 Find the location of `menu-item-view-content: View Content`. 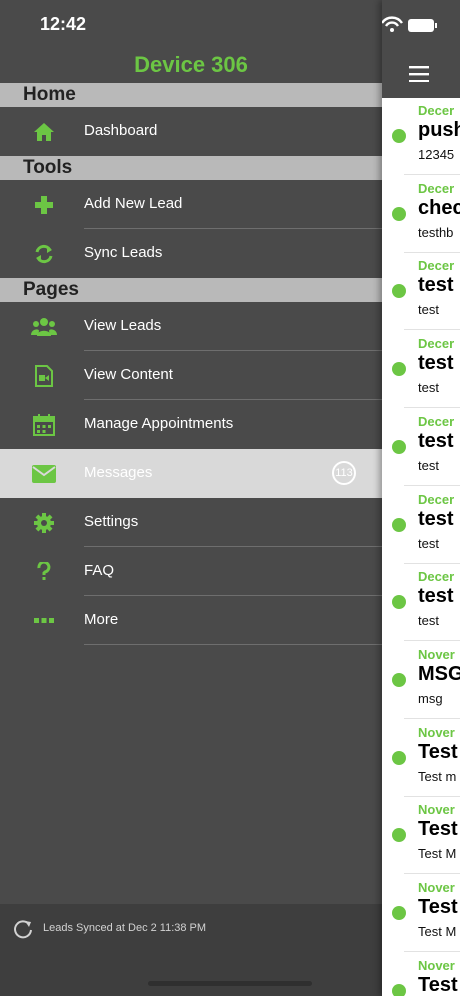

menu-item-view-content: View Content is located at coordinates (191, 375).